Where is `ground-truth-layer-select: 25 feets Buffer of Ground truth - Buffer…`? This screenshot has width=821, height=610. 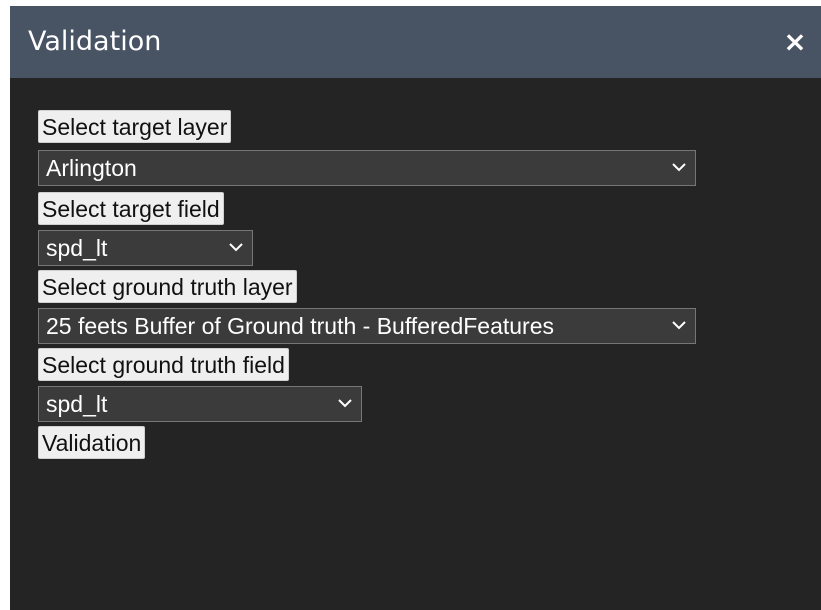 ground-truth-layer-select: 25 feets Buffer of Ground truth - Buffer… is located at coordinates (367, 326).